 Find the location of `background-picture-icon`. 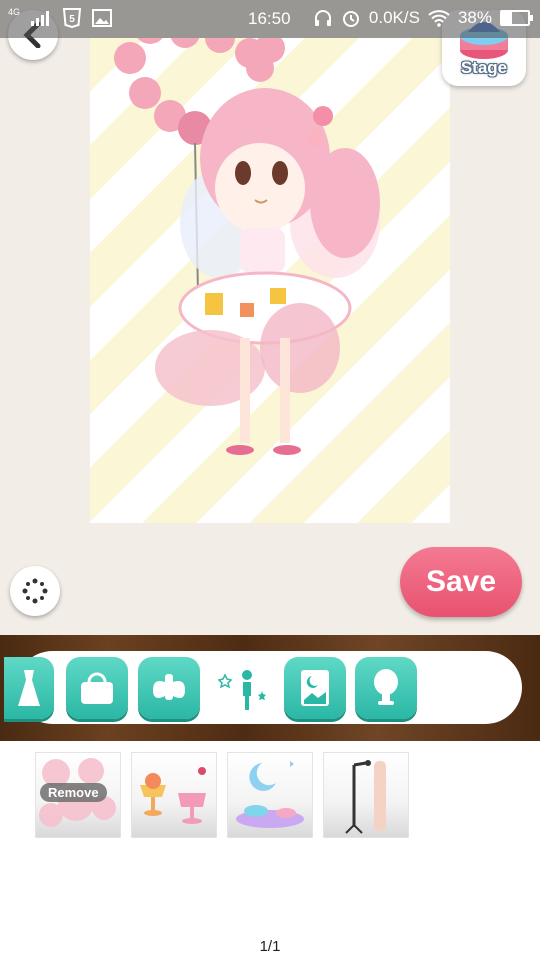

background-picture-icon is located at coordinates (315, 688).